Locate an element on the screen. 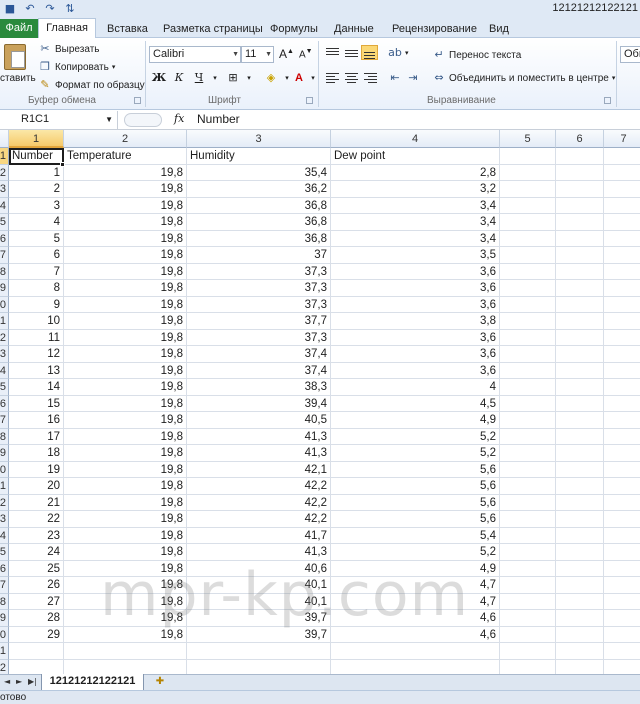 This screenshot has height=704, width=640. data-cell: 26 is located at coordinates (36, 585).